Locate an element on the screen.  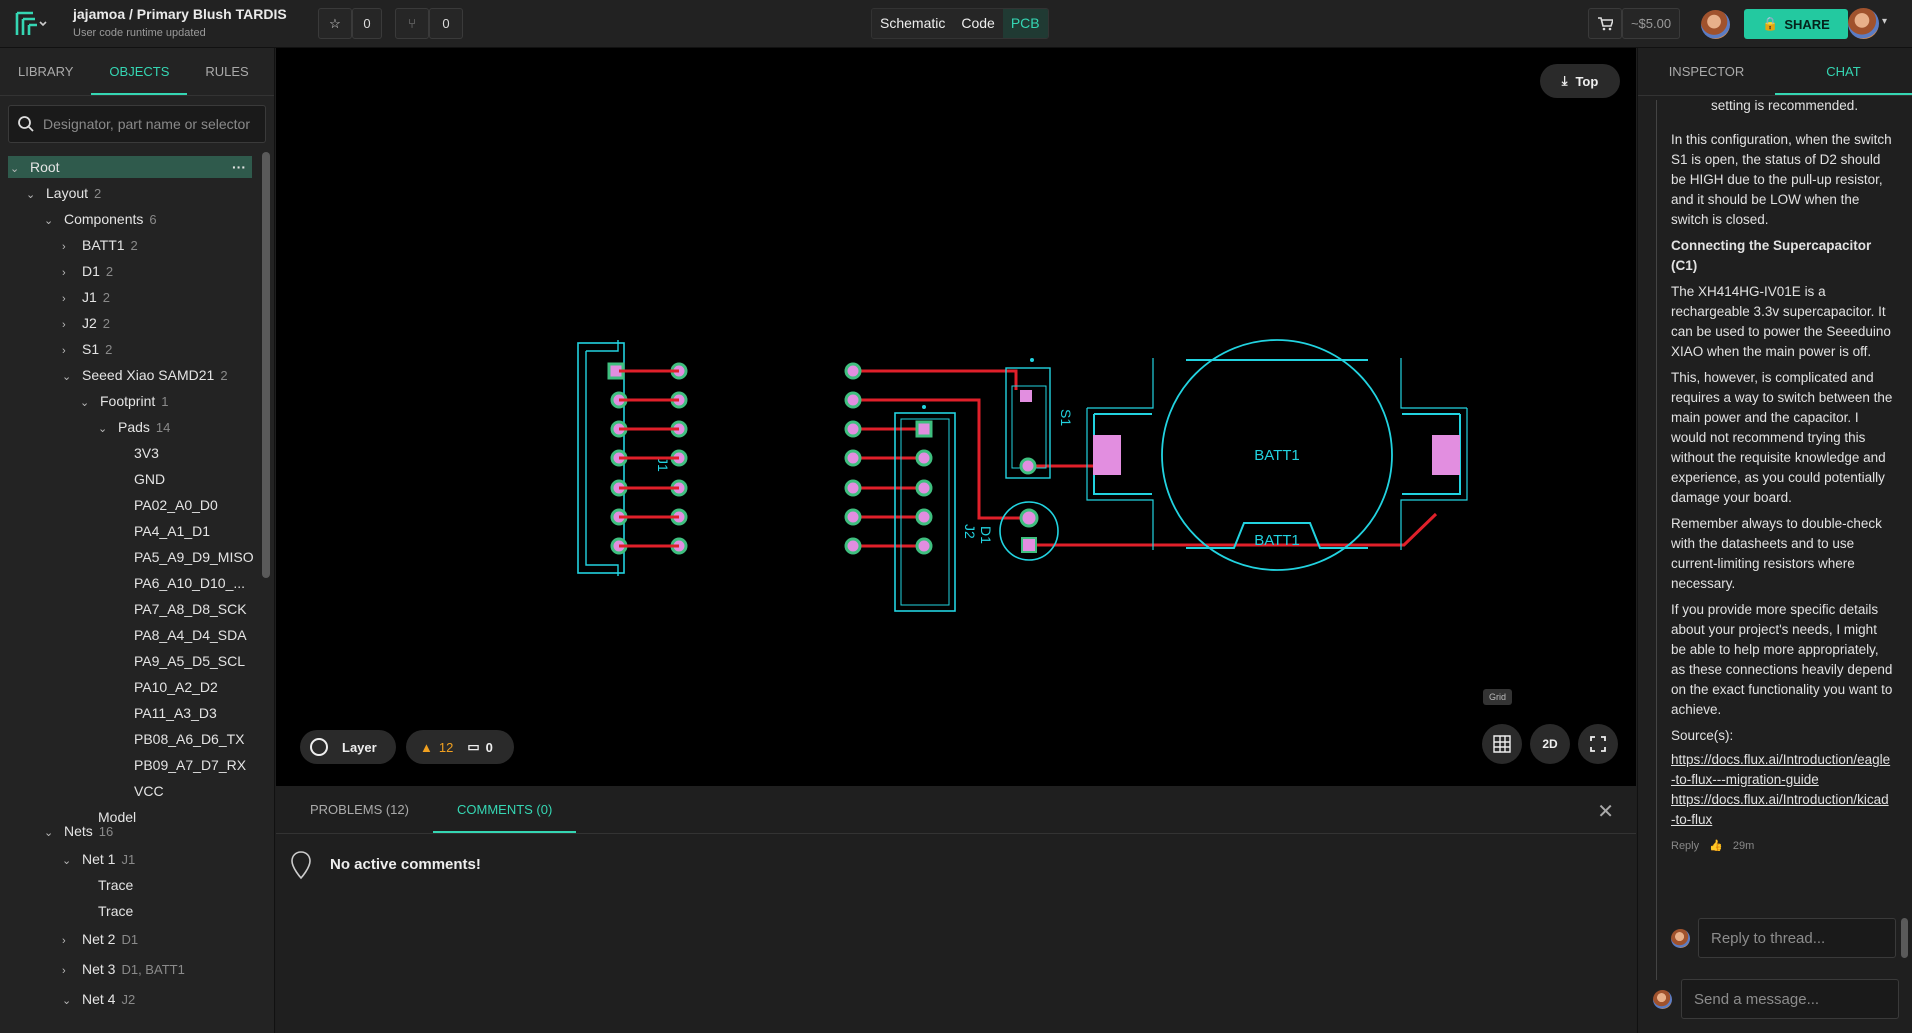
tree-item: GND is located at coordinates (85, 479).